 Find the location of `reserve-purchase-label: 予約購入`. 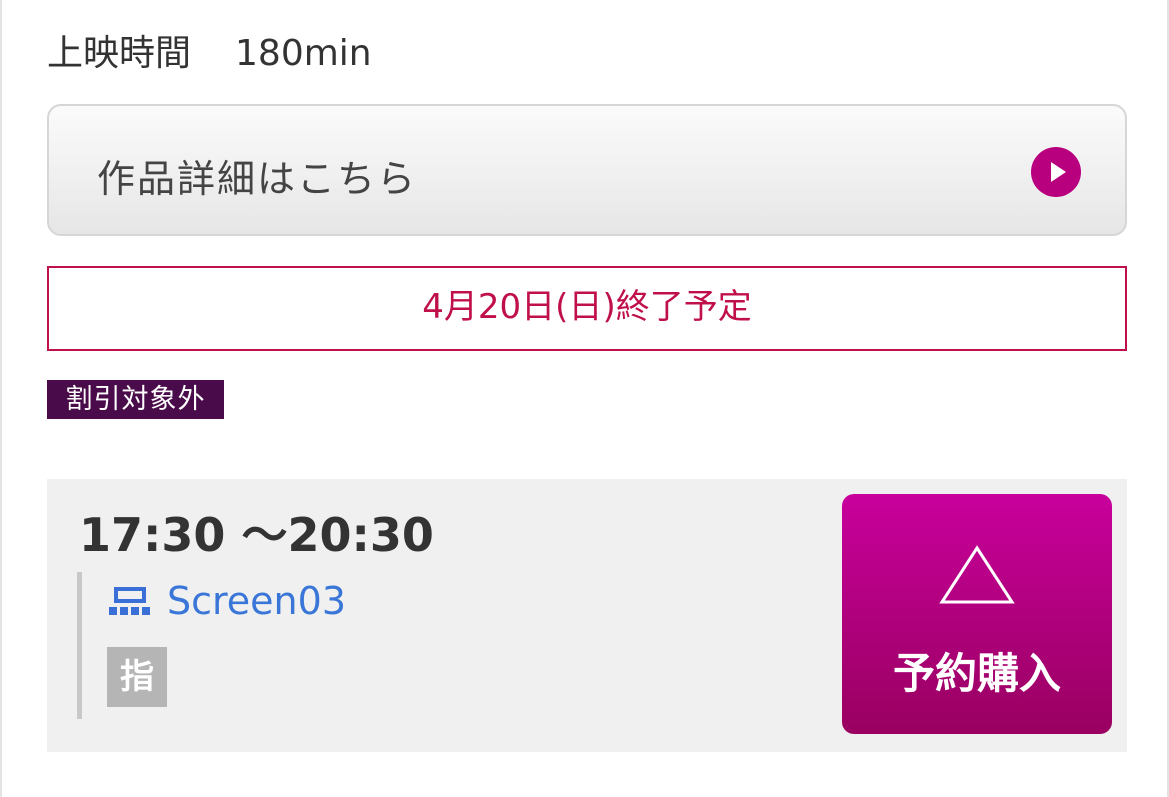

reserve-purchase-label: 予約購入 is located at coordinates (976, 673).